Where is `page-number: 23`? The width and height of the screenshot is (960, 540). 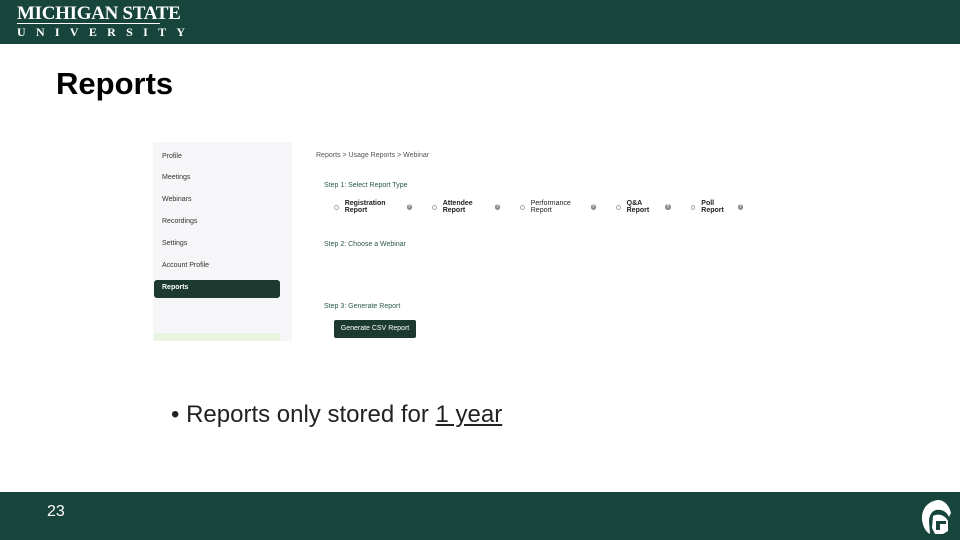
page-number: 23 is located at coordinates (56, 511).